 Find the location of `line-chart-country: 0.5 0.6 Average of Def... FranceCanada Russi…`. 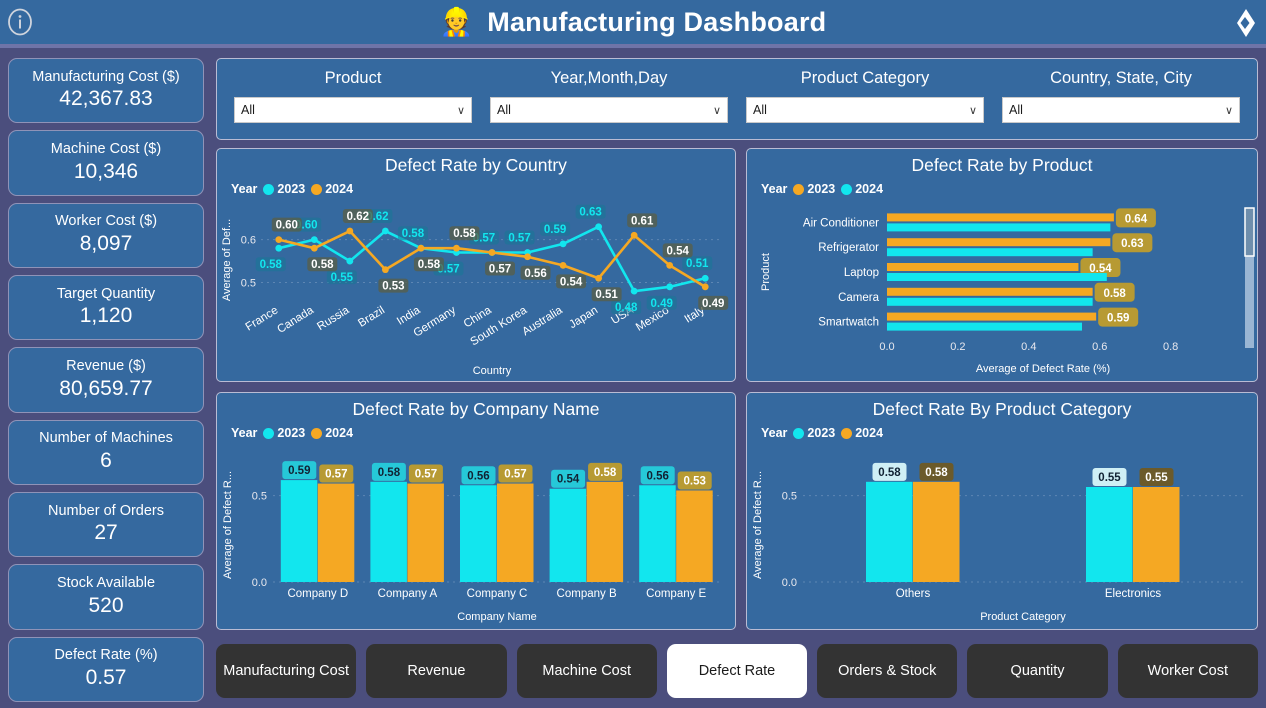

line-chart-country: 0.5 0.6 Average of Def... FranceCanada Russi… is located at coordinates (475, 290).